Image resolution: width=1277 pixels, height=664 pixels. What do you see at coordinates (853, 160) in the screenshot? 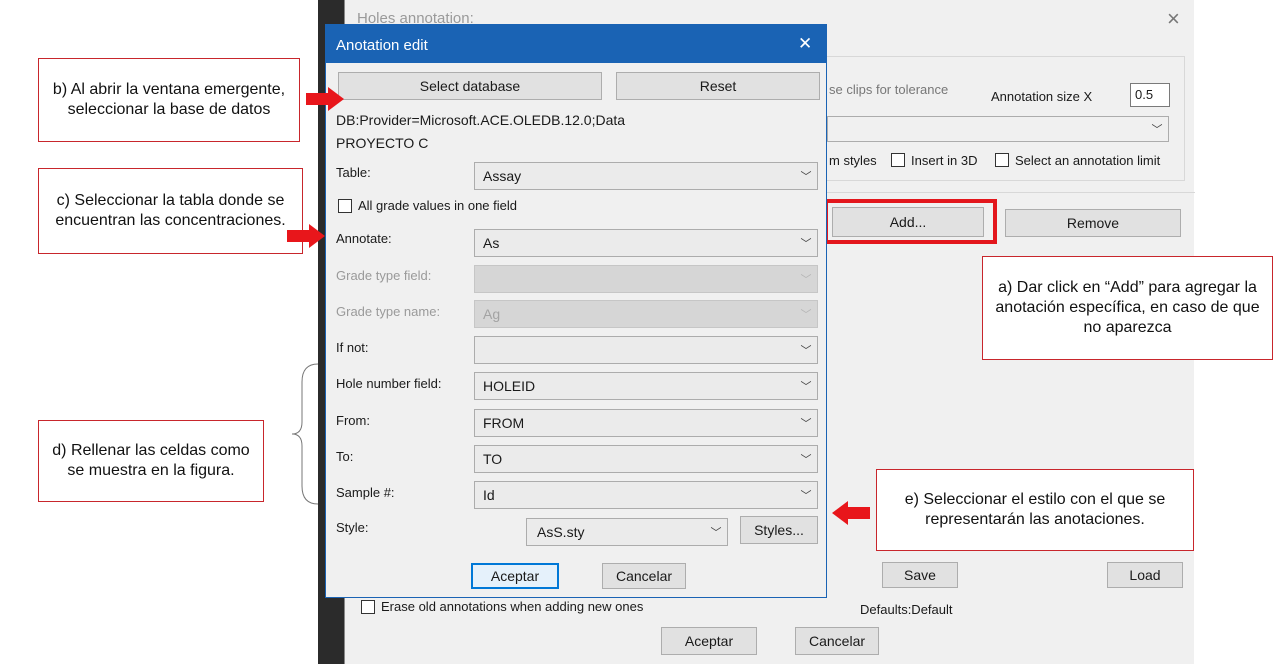
I see `styles-partial-label: m styles` at bounding box center [853, 160].